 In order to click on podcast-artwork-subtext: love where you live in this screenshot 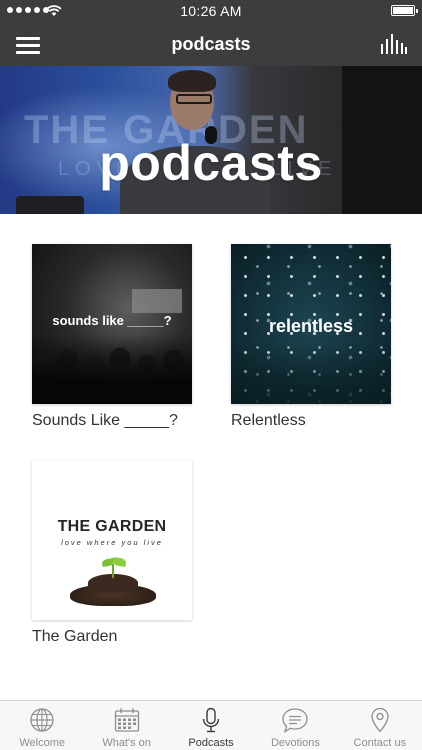, I will do `click(112, 542)`.